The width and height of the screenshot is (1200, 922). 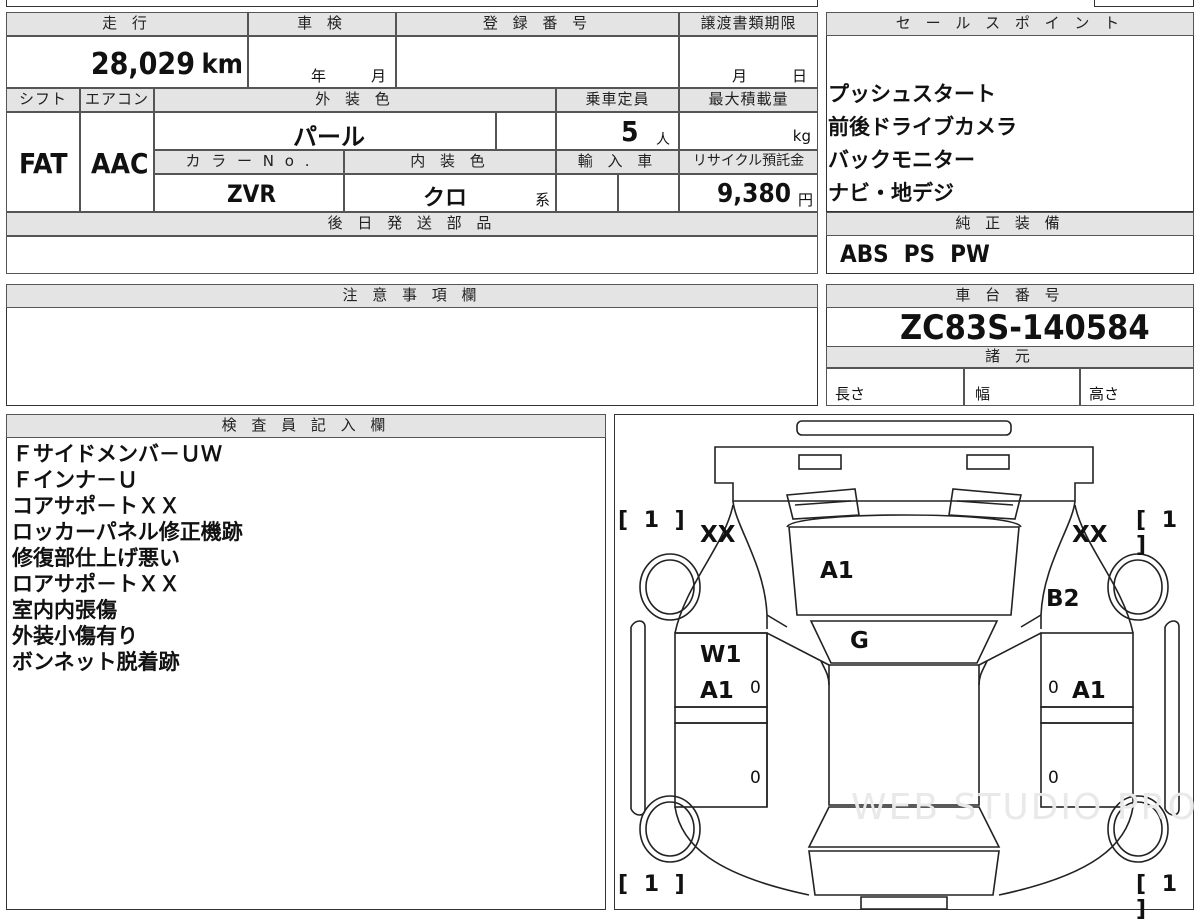 I want to click on max-load-cell: kg, so click(x=748, y=131).